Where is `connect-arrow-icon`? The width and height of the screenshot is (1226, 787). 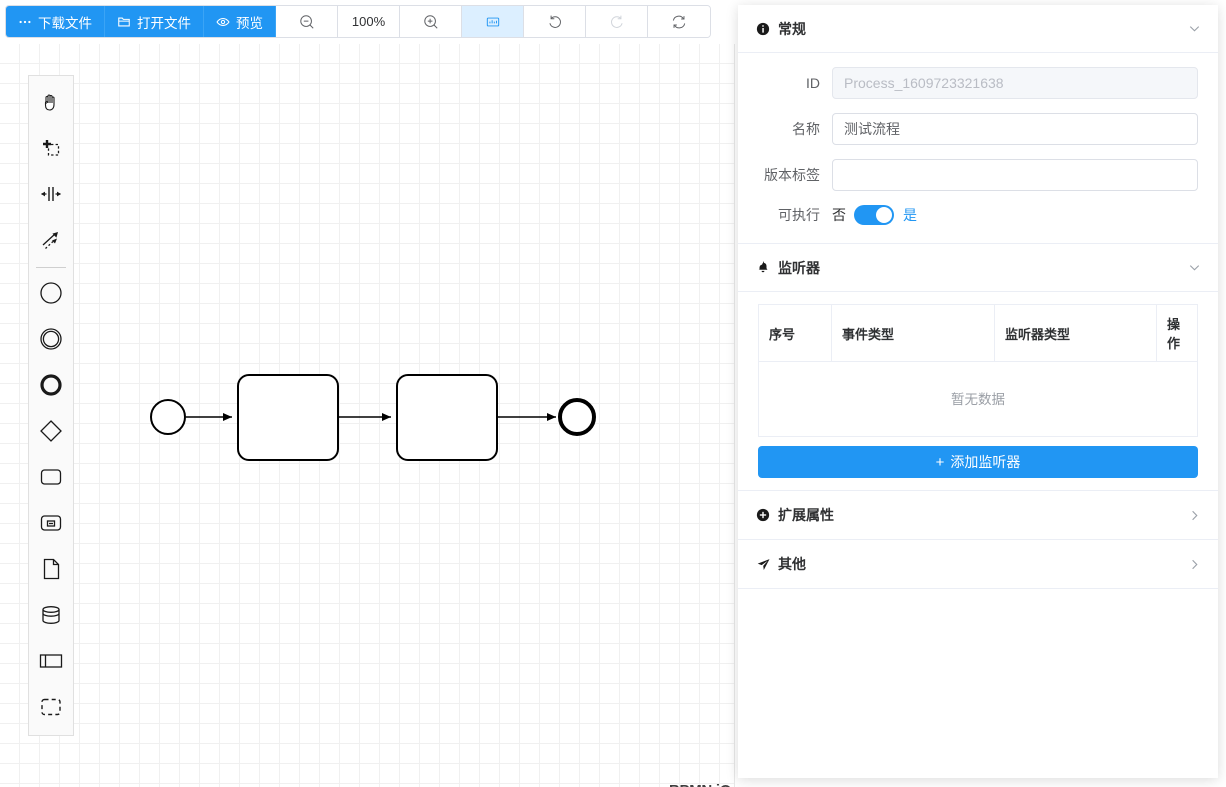
connect-arrow-icon is located at coordinates (51, 241).